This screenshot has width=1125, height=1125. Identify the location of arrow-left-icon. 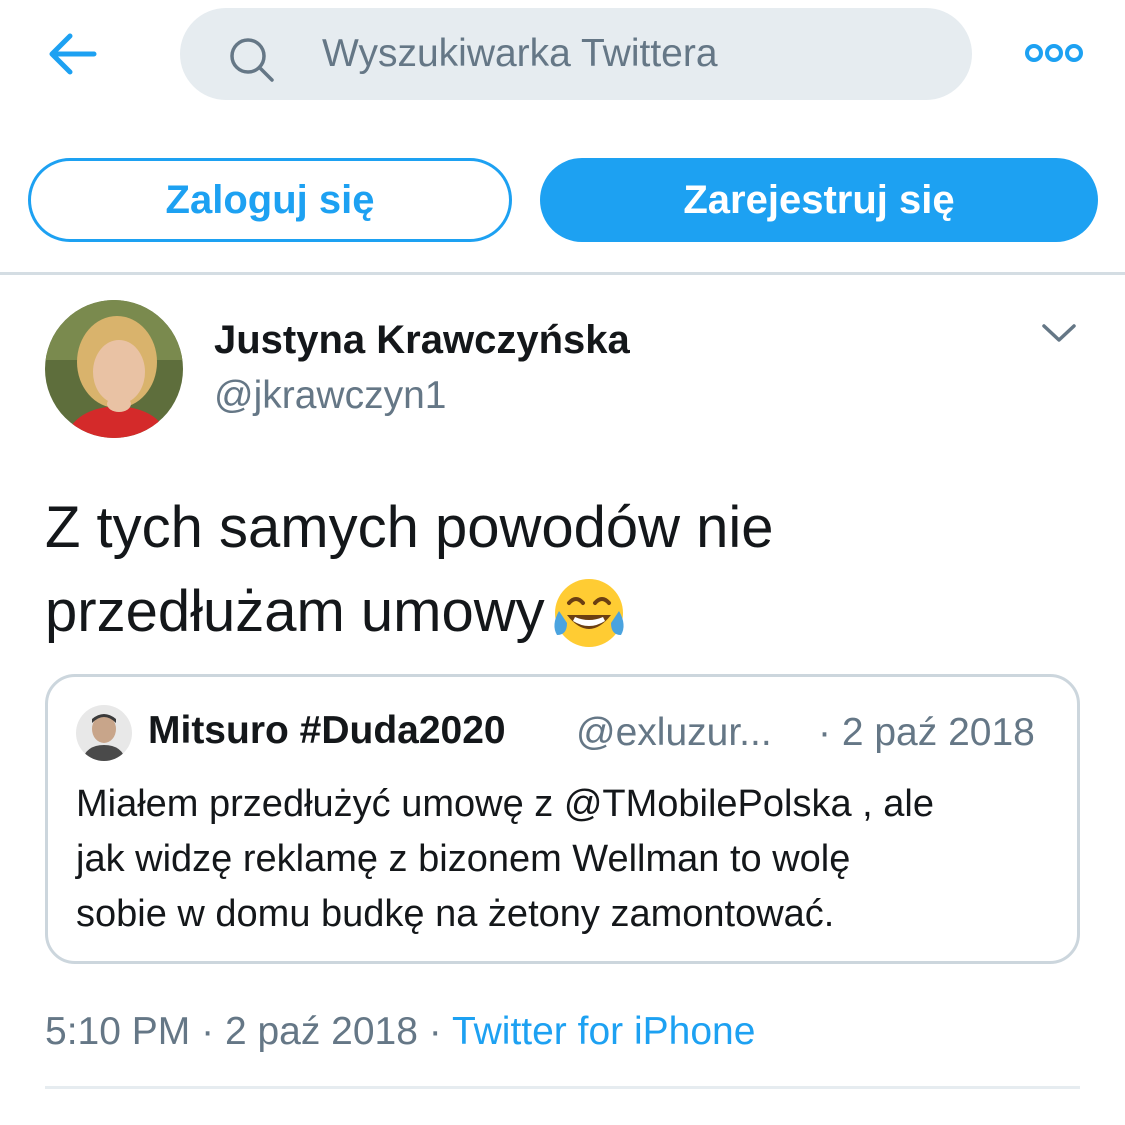
(73, 54).